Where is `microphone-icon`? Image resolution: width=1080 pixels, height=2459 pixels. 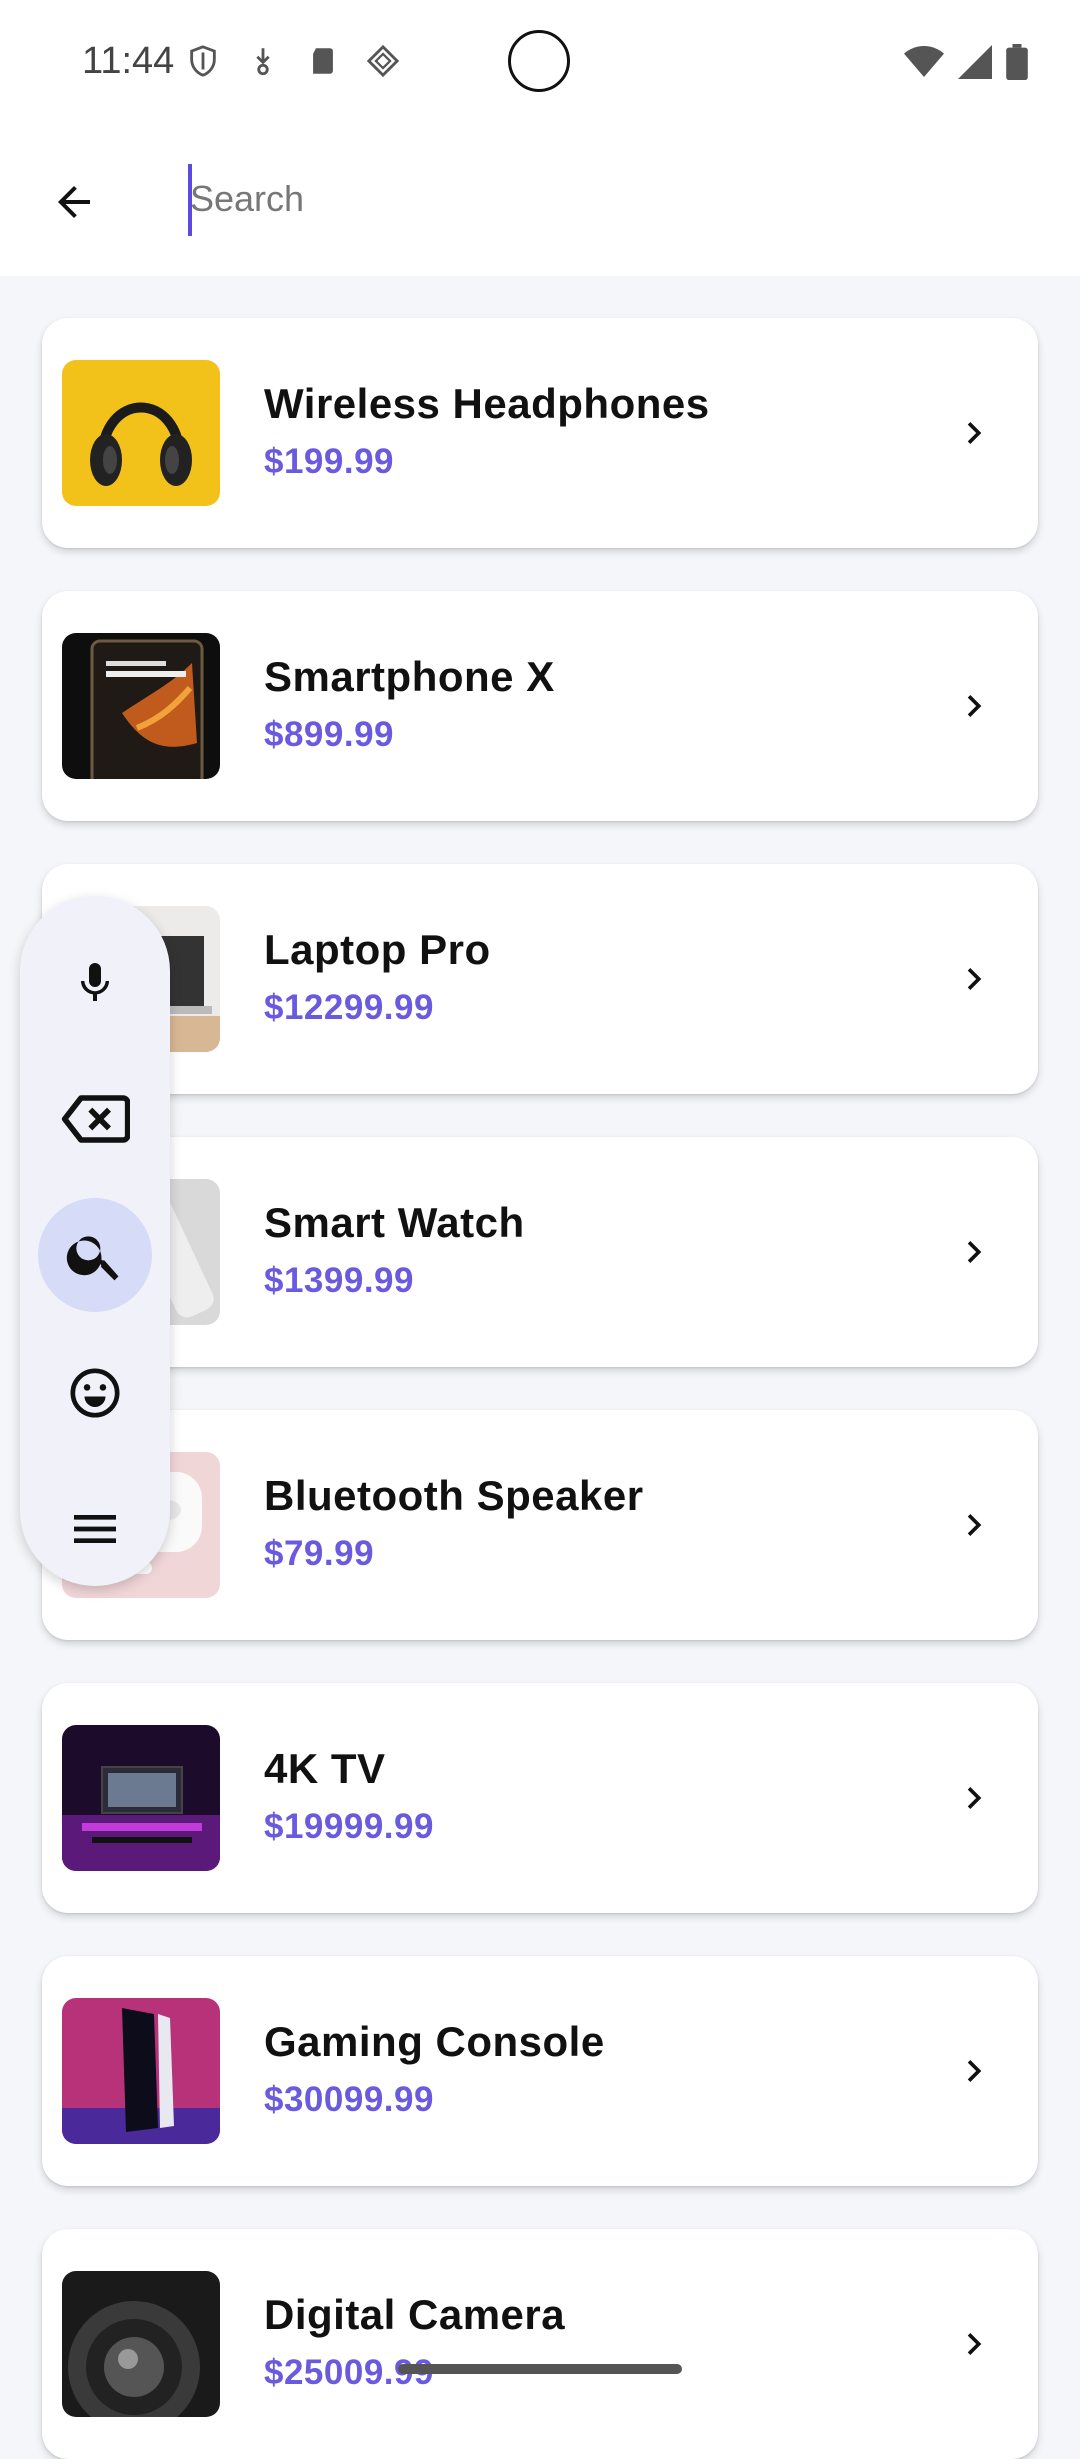
microphone-icon is located at coordinates (95, 982).